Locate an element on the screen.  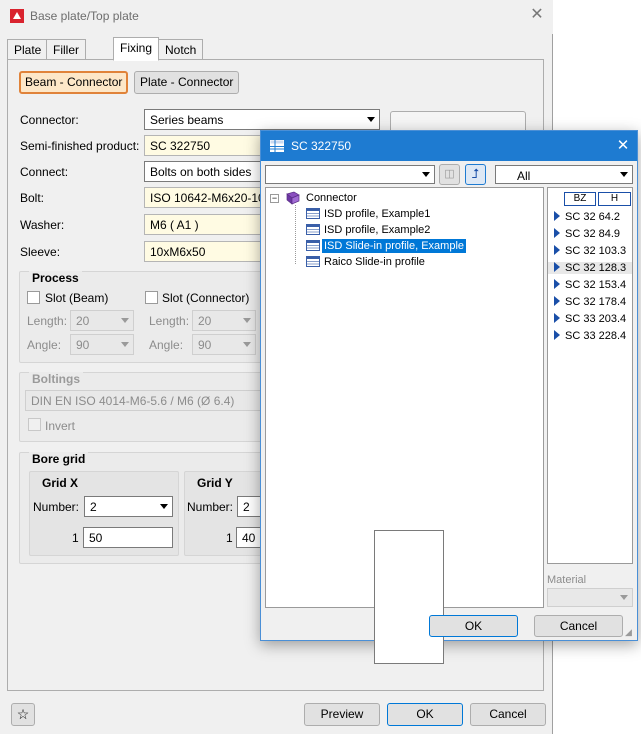
window-title: Base plate/Top plate is located at coordinates (84, 16).